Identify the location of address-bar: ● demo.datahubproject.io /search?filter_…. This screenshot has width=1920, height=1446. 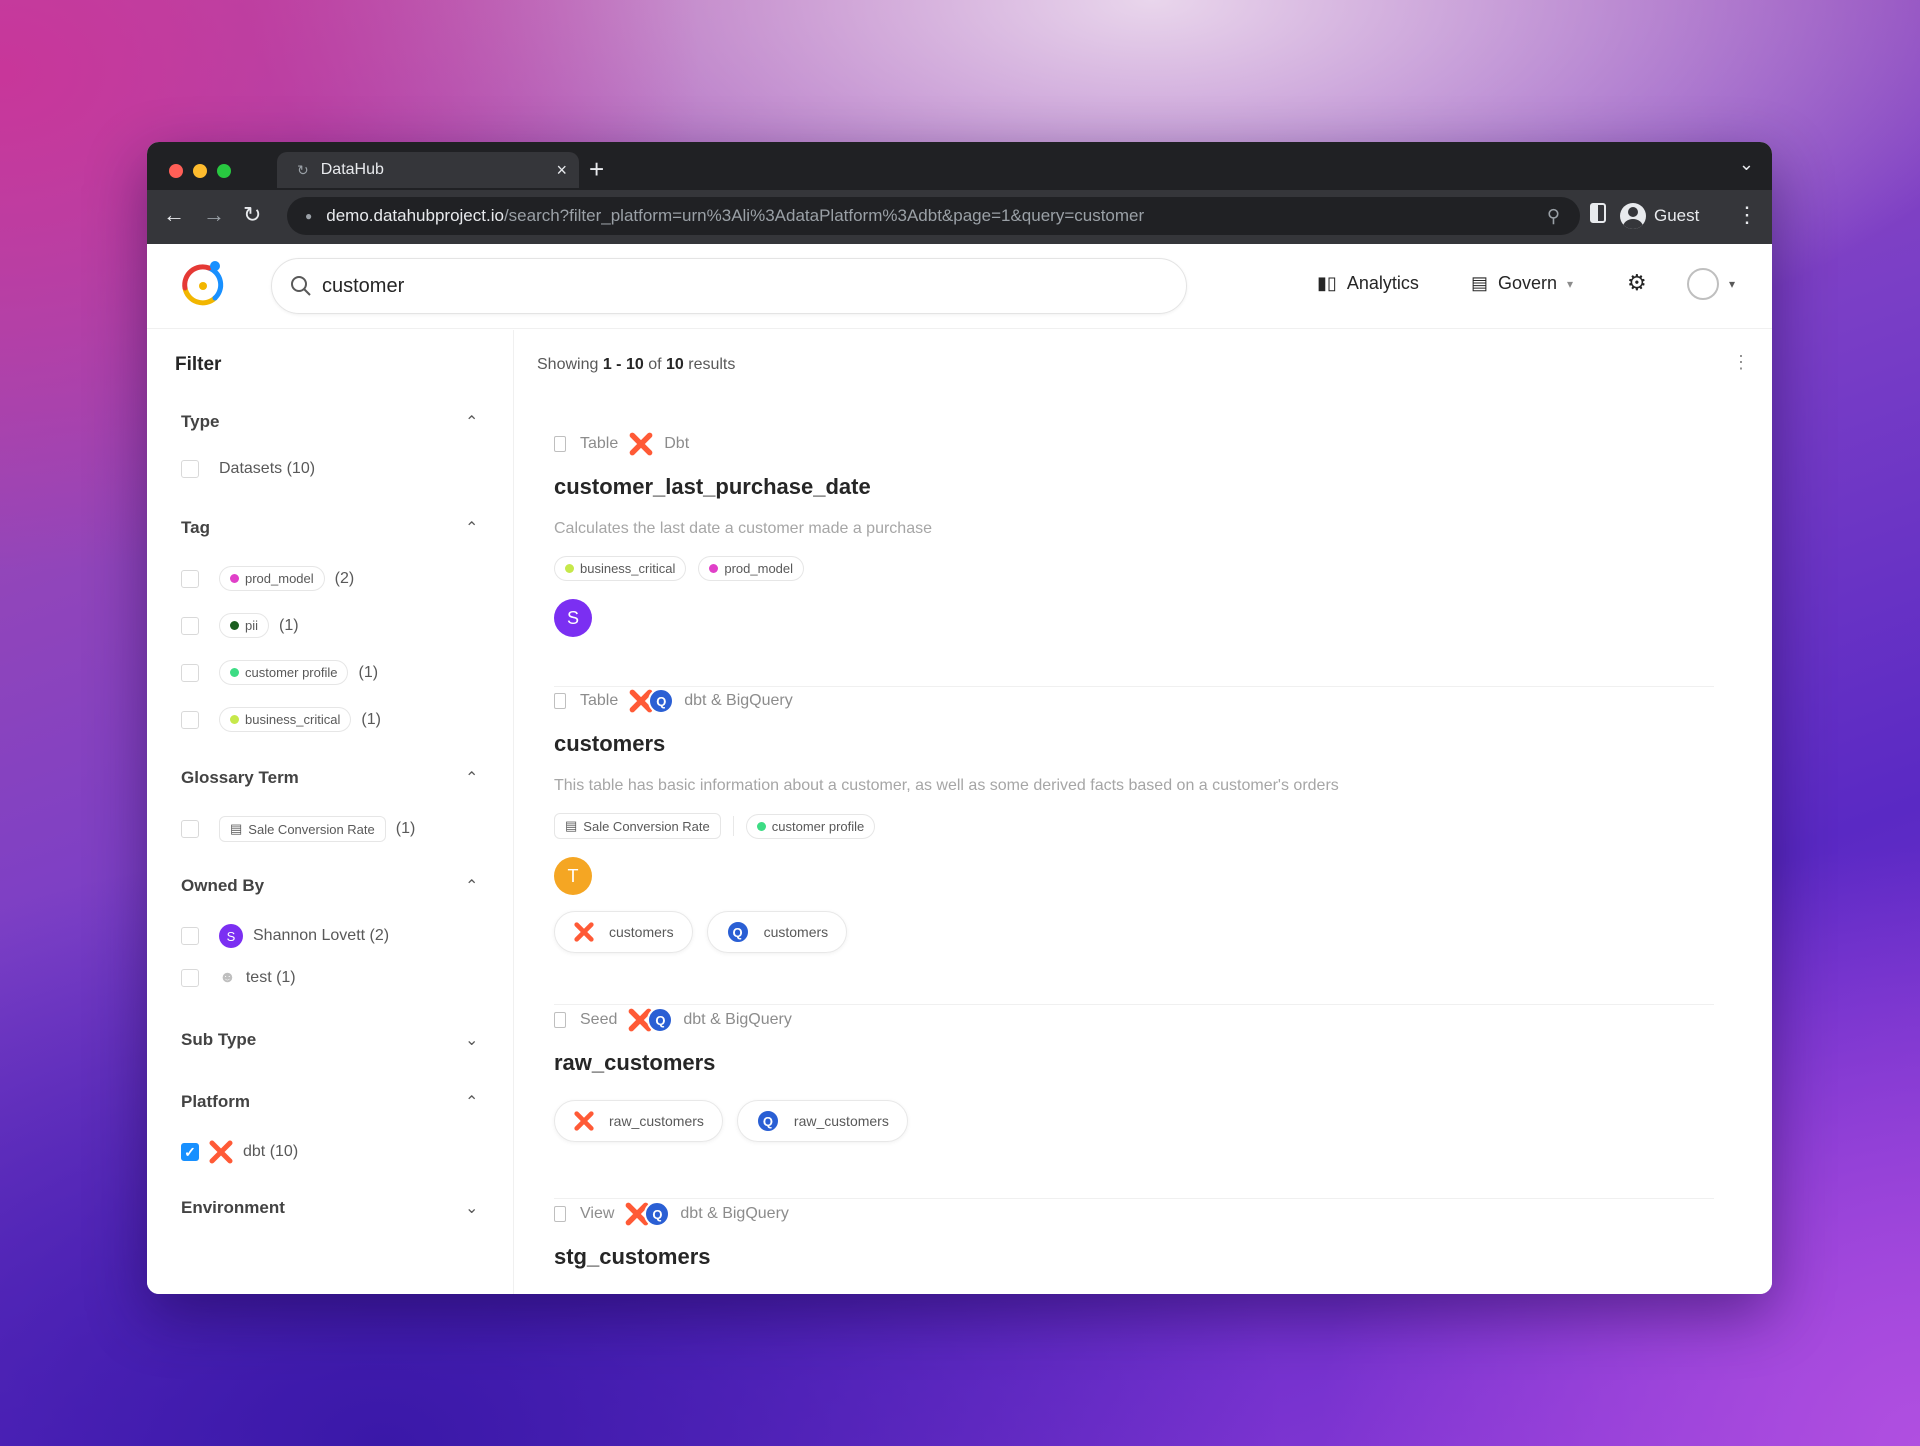
(933, 216).